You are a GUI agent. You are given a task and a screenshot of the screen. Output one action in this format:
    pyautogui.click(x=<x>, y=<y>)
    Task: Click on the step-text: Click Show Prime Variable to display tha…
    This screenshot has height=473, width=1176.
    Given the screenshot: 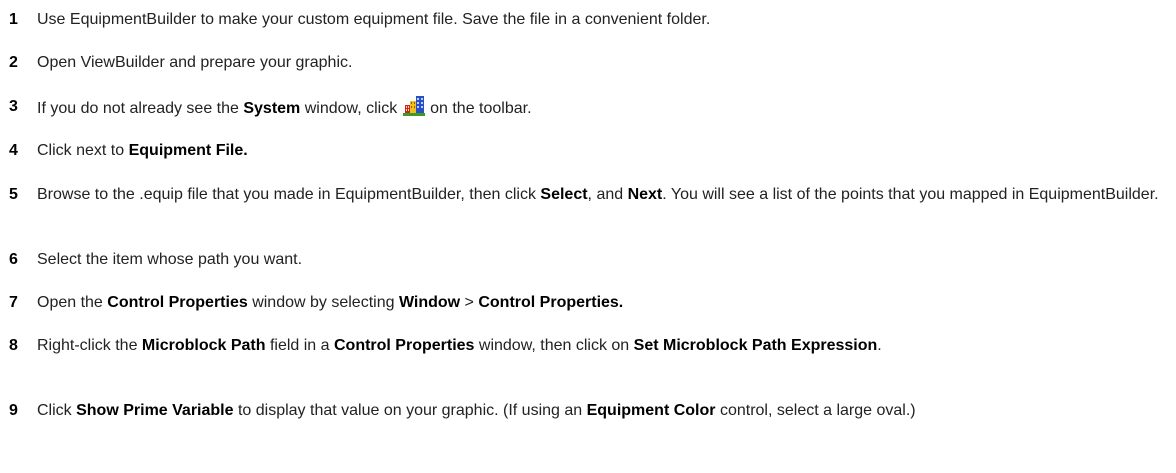 What is the action you would take?
    pyautogui.click(x=476, y=410)
    